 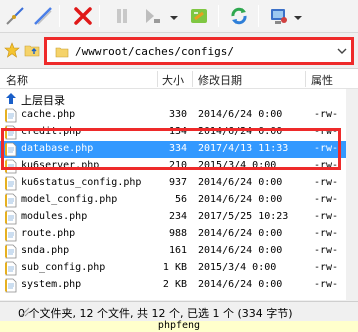 I want to click on pause-icon, so click(x=122, y=16).